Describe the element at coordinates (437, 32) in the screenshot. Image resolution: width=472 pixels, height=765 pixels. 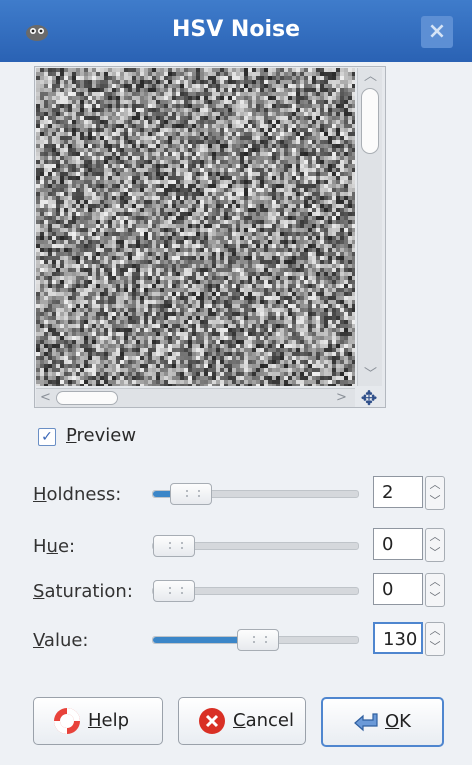
I see `close-icon: ×` at that location.